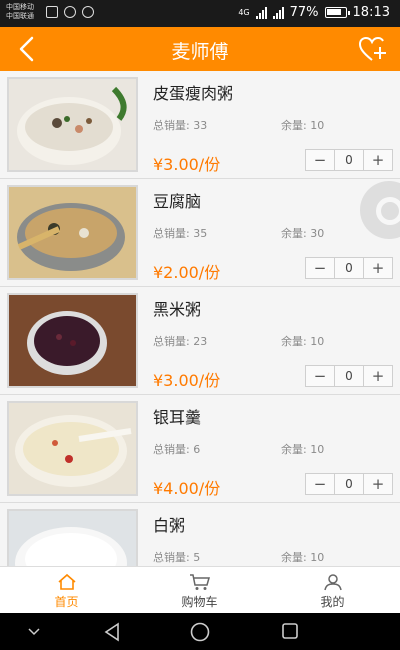 The image size is (400, 650). I want to click on status-notification-icons, so click(70, 12).